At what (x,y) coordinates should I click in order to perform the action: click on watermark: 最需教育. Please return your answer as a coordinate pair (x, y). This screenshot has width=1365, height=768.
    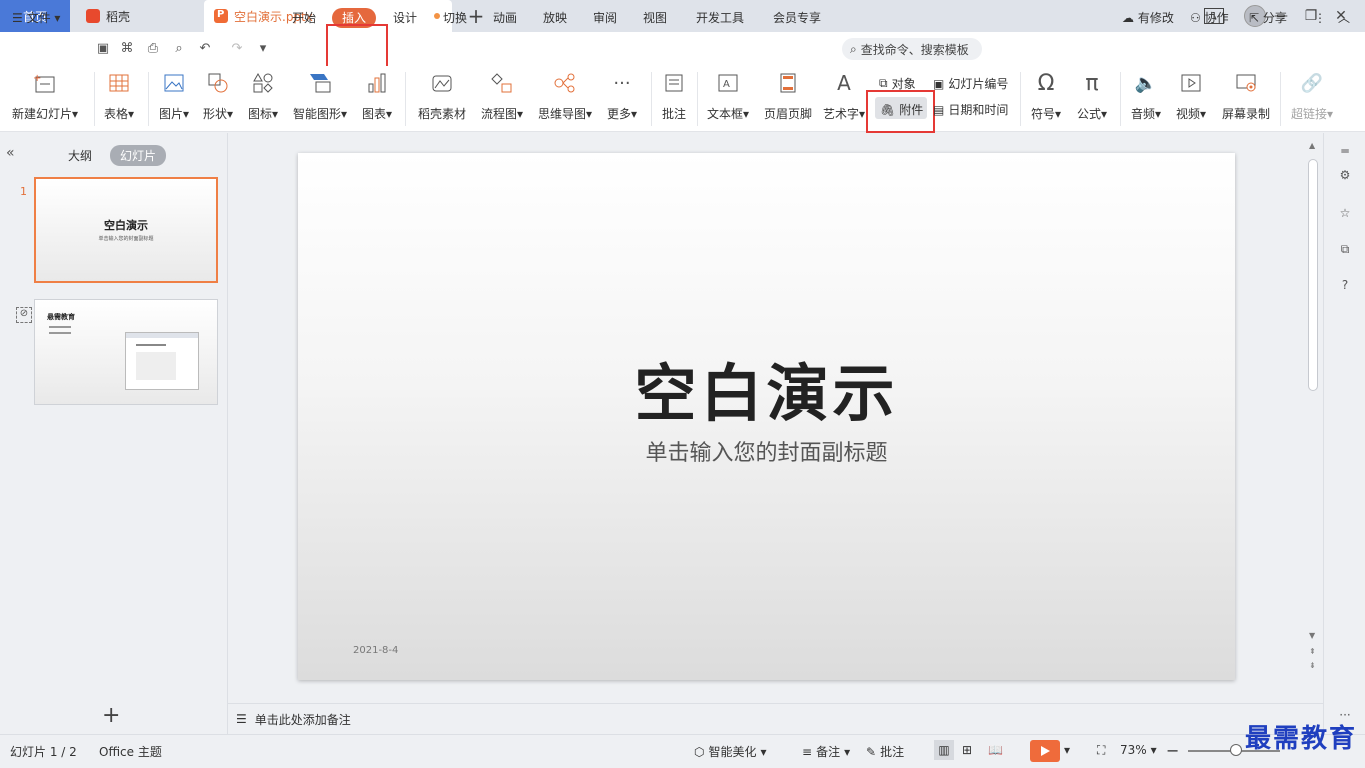
    Looking at the image, I should click on (1301, 739).